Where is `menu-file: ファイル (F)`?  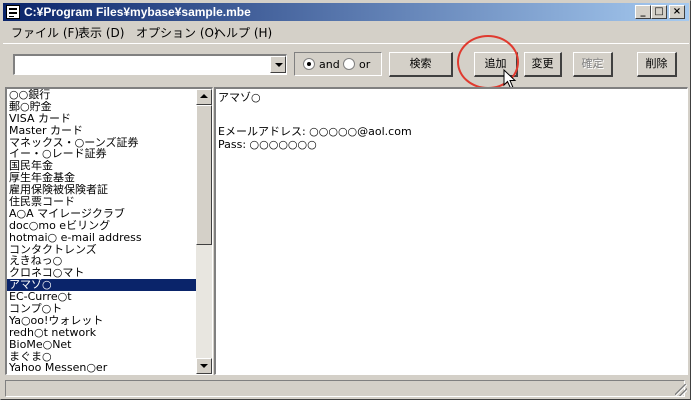 menu-file: ファイル (F) is located at coordinates (45, 32).